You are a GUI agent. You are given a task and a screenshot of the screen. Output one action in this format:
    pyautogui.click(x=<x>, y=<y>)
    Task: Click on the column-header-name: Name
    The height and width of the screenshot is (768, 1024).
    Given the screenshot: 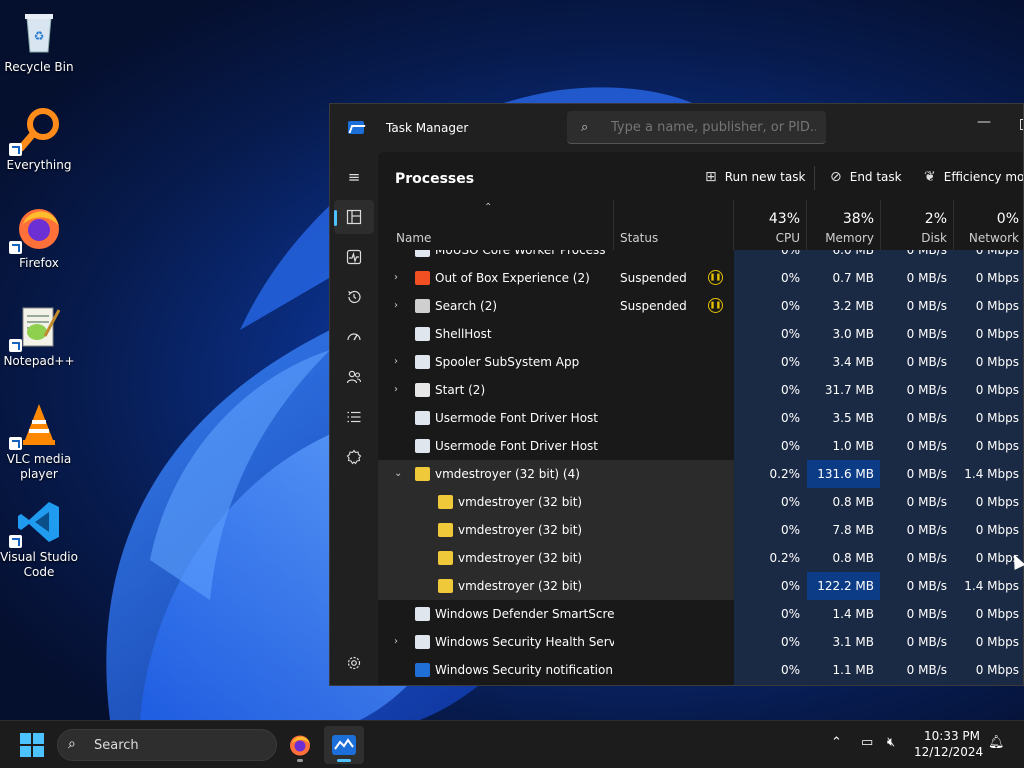 What is the action you would take?
    pyautogui.click(x=496, y=225)
    